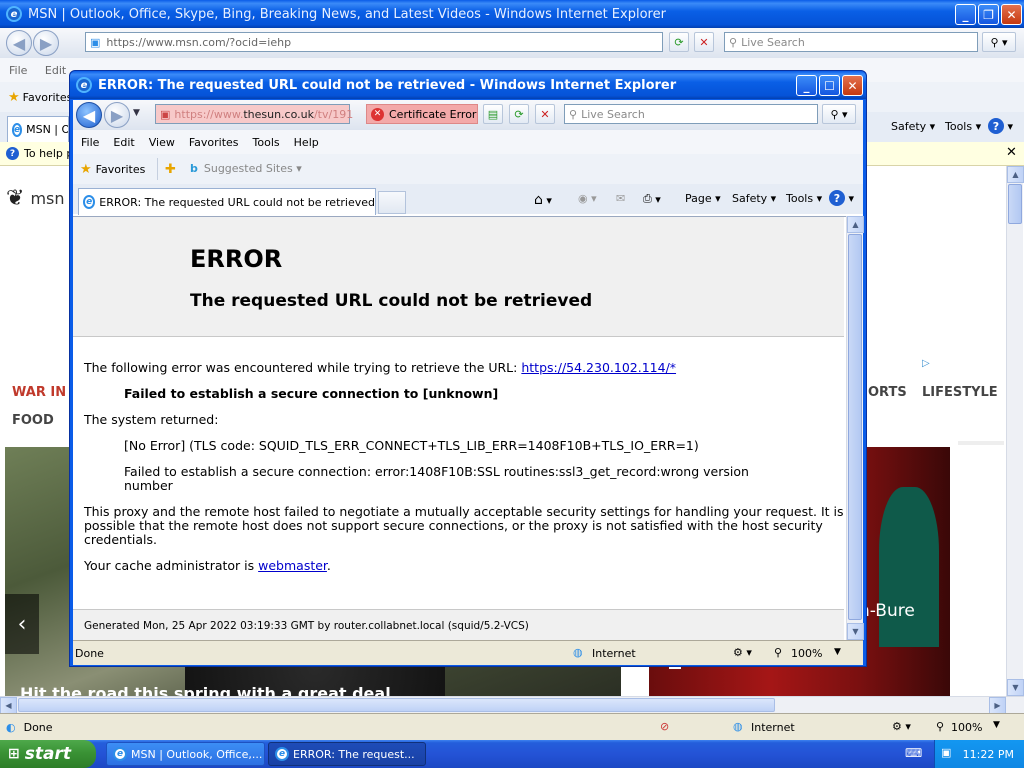 The image size is (1024, 768). Describe the element at coordinates (493, 114) in the screenshot. I see `compatibility-icon: ▤` at that location.